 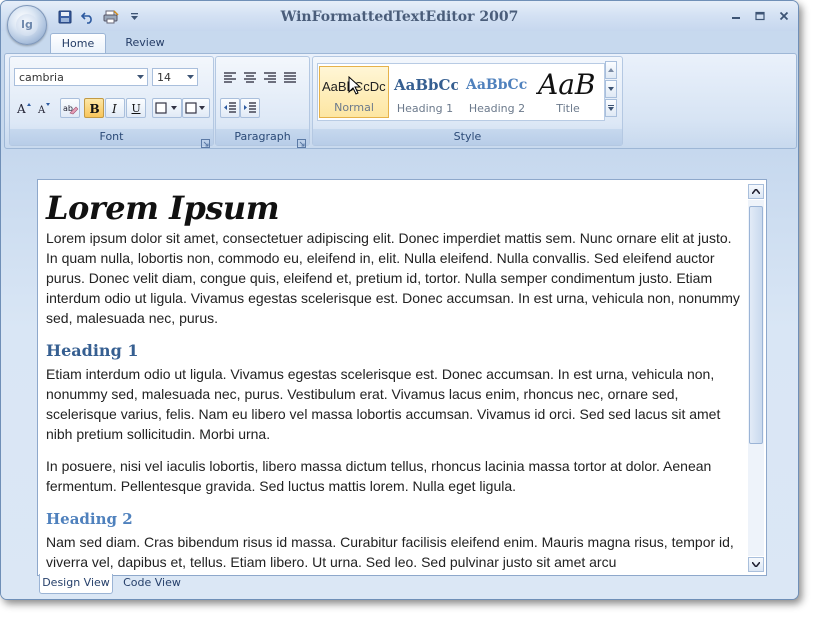 What do you see at coordinates (78, 43) in the screenshot?
I see `tab-home: Home` at bounding box center [78, 43].